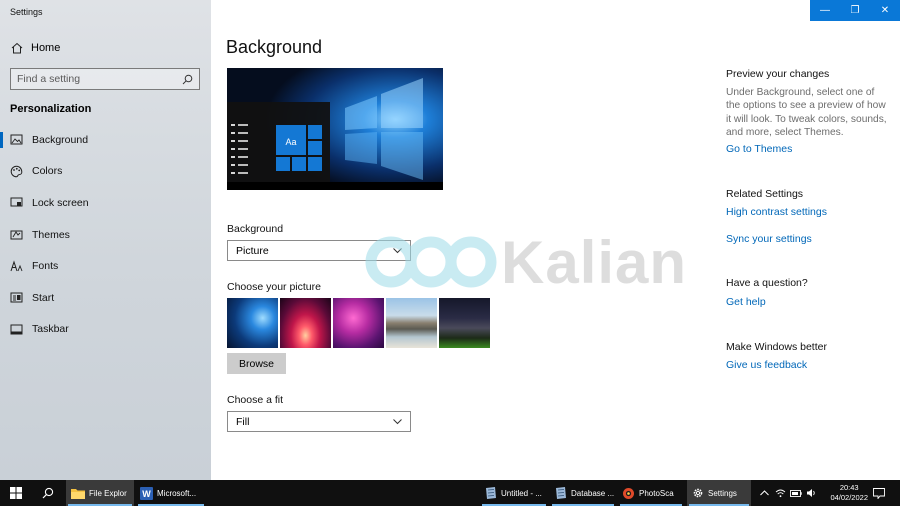 The height and width of the screenshot is (506, 900). Describe the element at coordinates (252, 323) in the screenshot. I see `thumbnail-windows-blue` at that location.